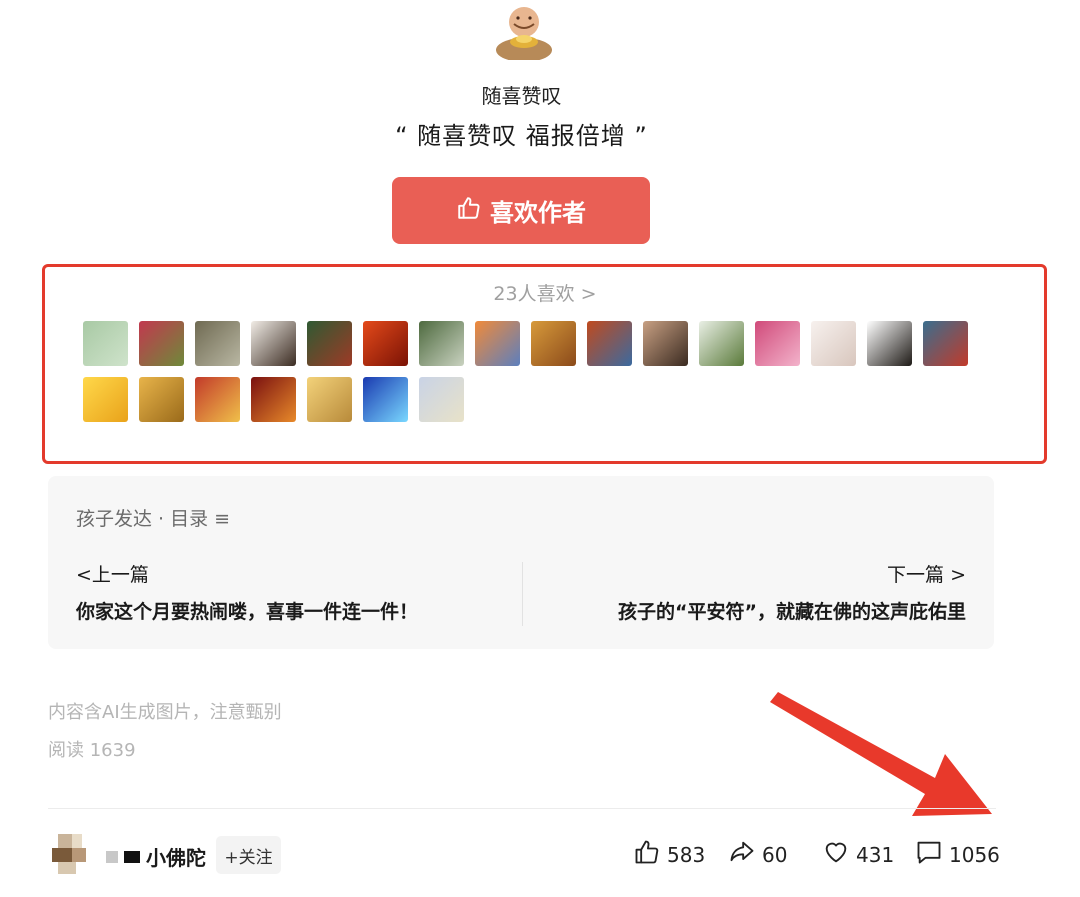  What do you see at coordinates (686, 854) in the screenshot?
I see `like-count: 583` at bounding box center [686, 854].